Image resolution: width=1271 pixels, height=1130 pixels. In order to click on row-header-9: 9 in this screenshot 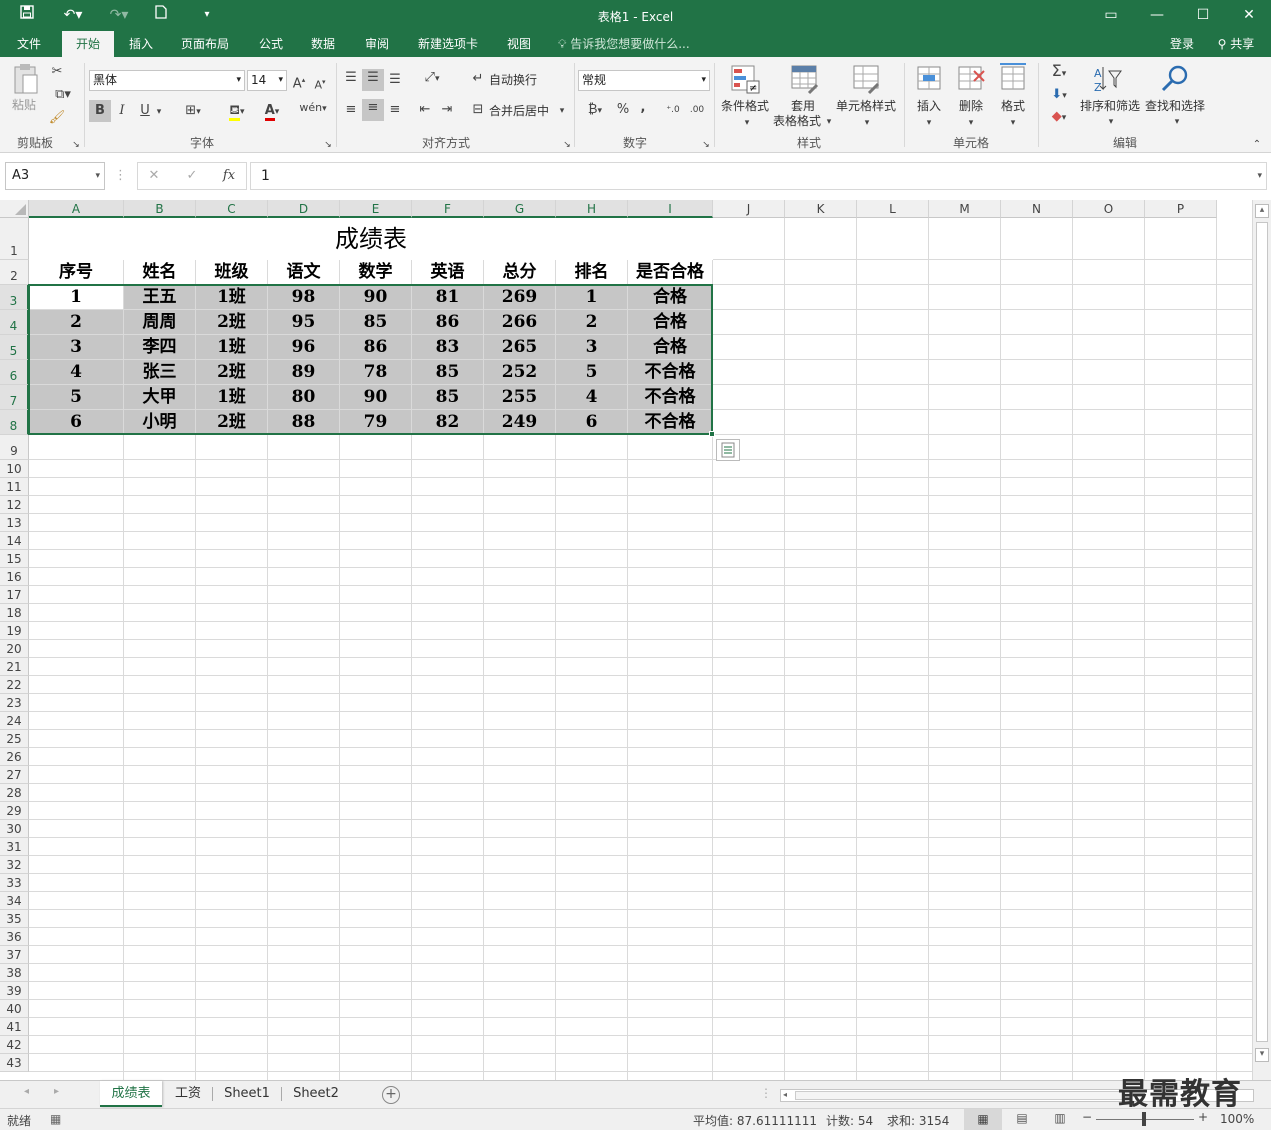, I will do `click(14, 447)`.